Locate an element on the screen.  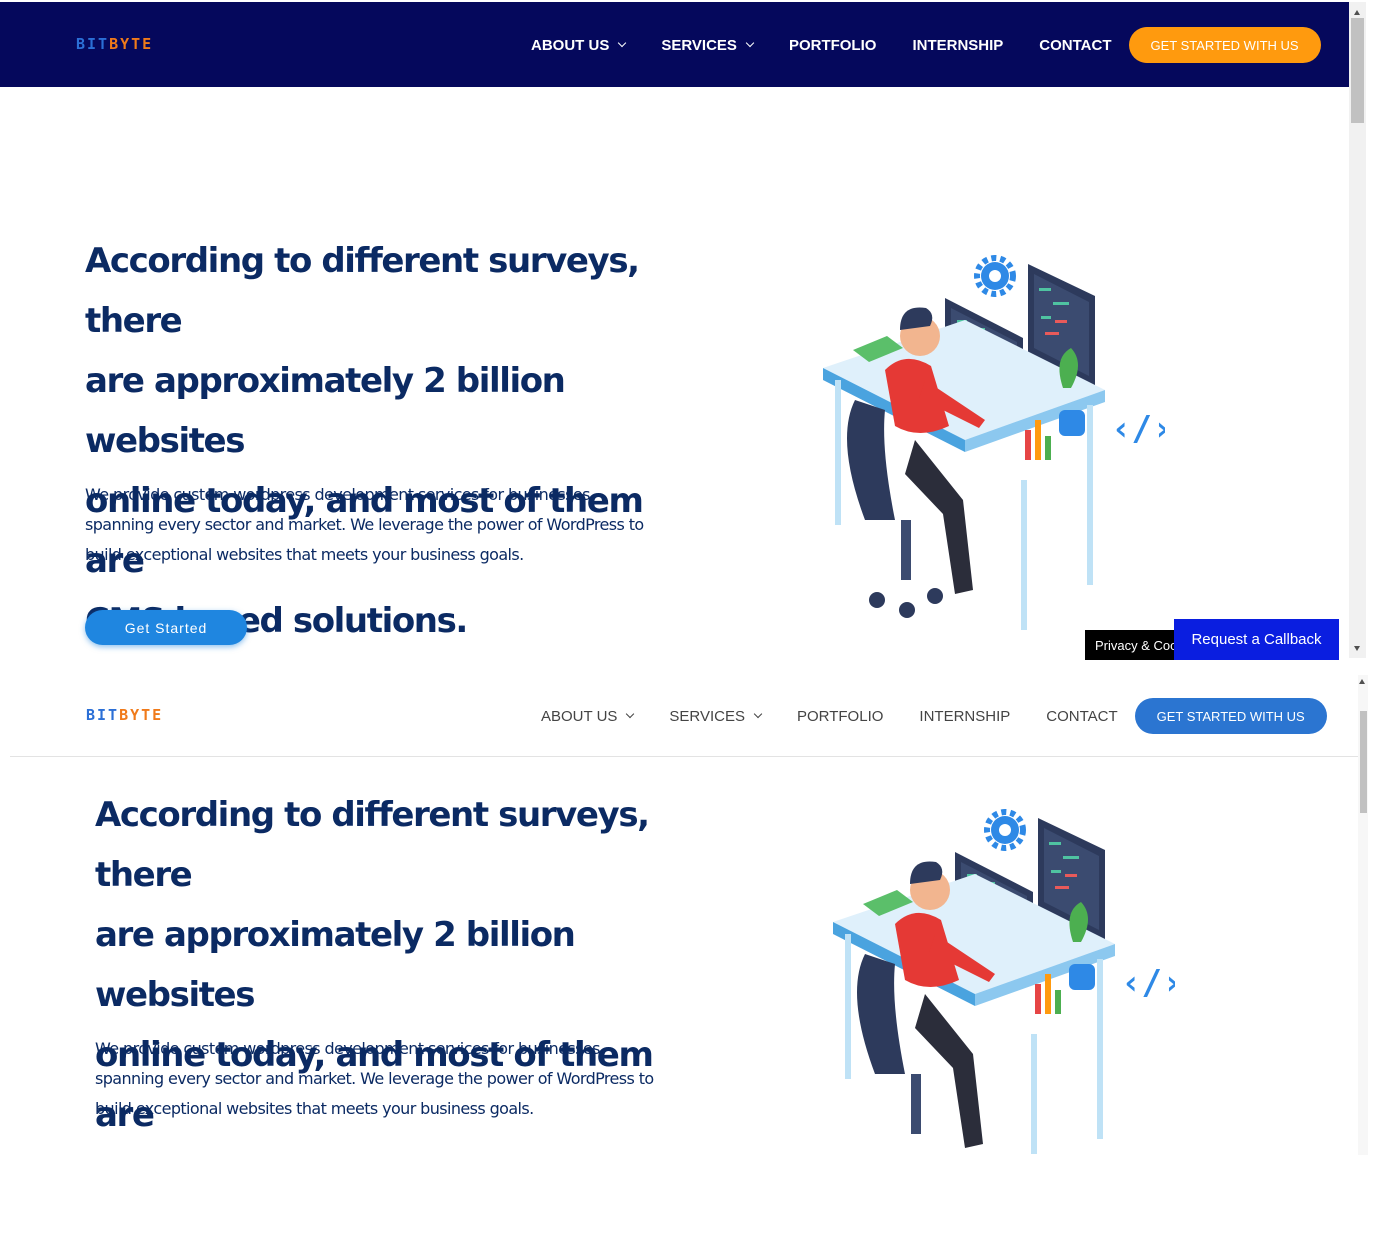
get-started-button: Get Started is located at coordinates (166, 627).